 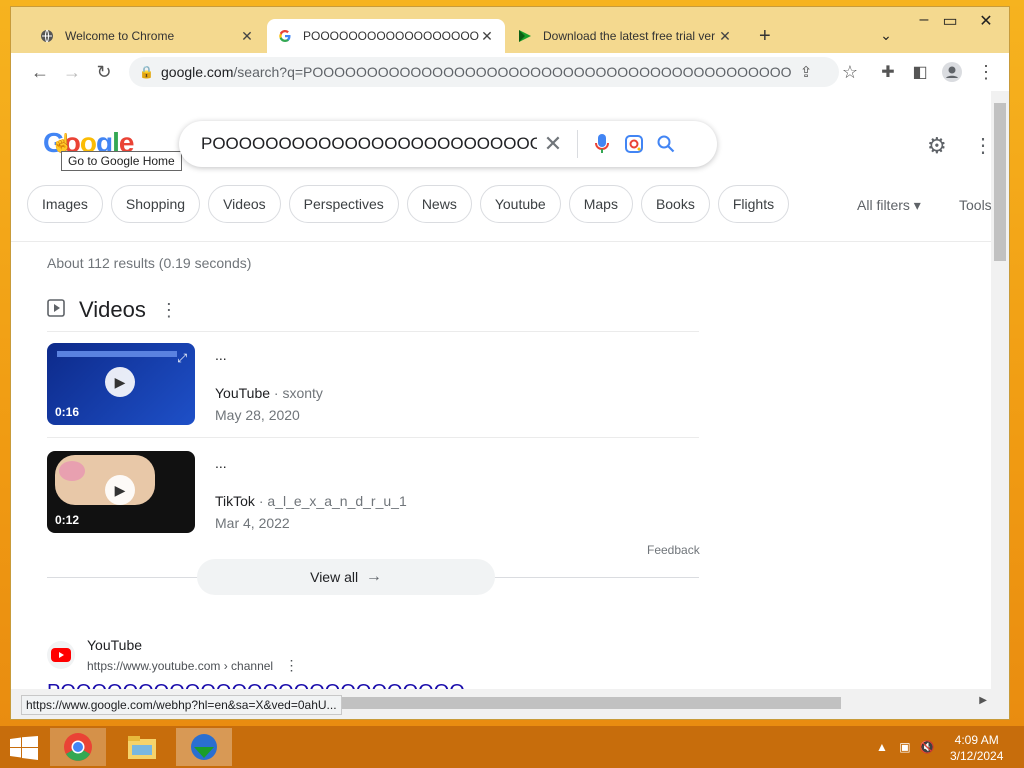 I want to click on profile-avatar-icon, so click(x=952, y=72).